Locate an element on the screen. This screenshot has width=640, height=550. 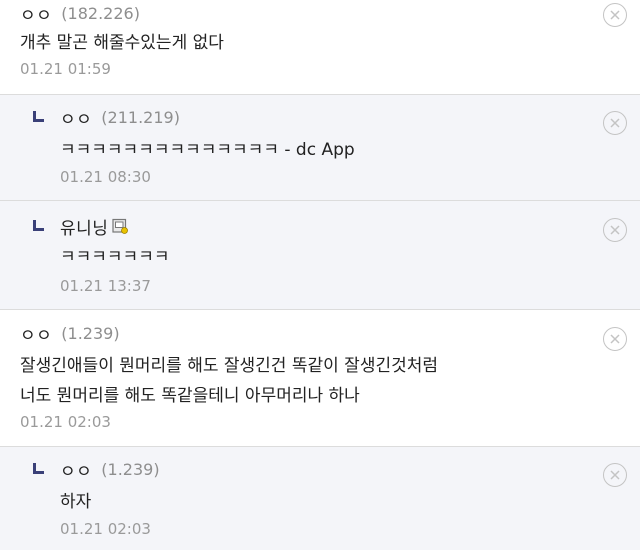
comment-header: 유니닝 is located at coordinates (94, 226).